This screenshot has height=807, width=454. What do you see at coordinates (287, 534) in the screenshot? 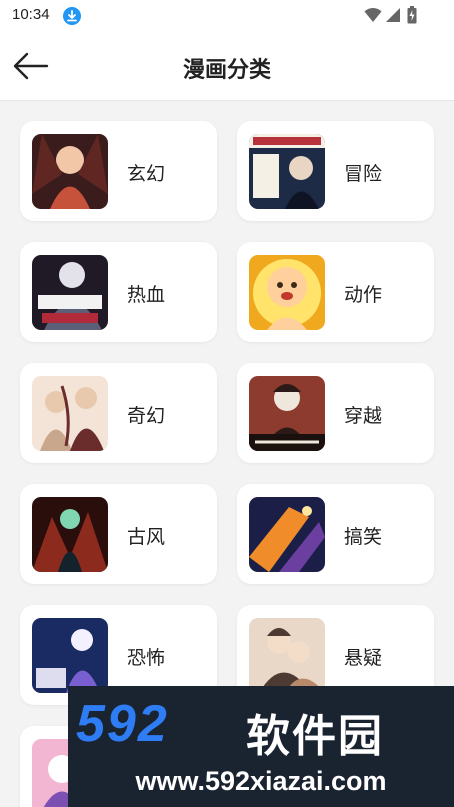
I see `cover-gaoxiao-icon` at bounding box center [287, 534].